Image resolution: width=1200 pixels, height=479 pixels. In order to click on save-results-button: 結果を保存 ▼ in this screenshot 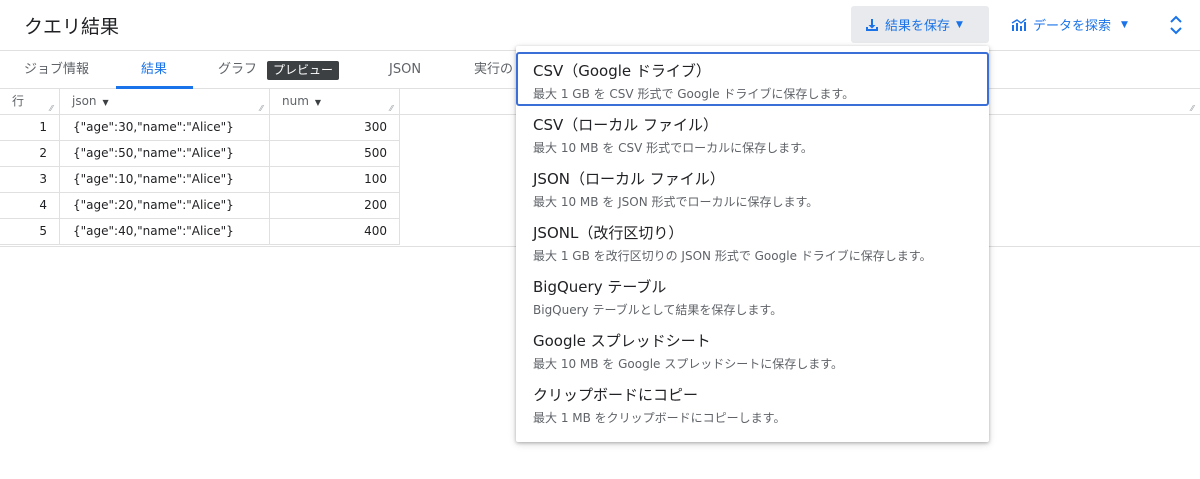, I will do `click(920, 24)`.